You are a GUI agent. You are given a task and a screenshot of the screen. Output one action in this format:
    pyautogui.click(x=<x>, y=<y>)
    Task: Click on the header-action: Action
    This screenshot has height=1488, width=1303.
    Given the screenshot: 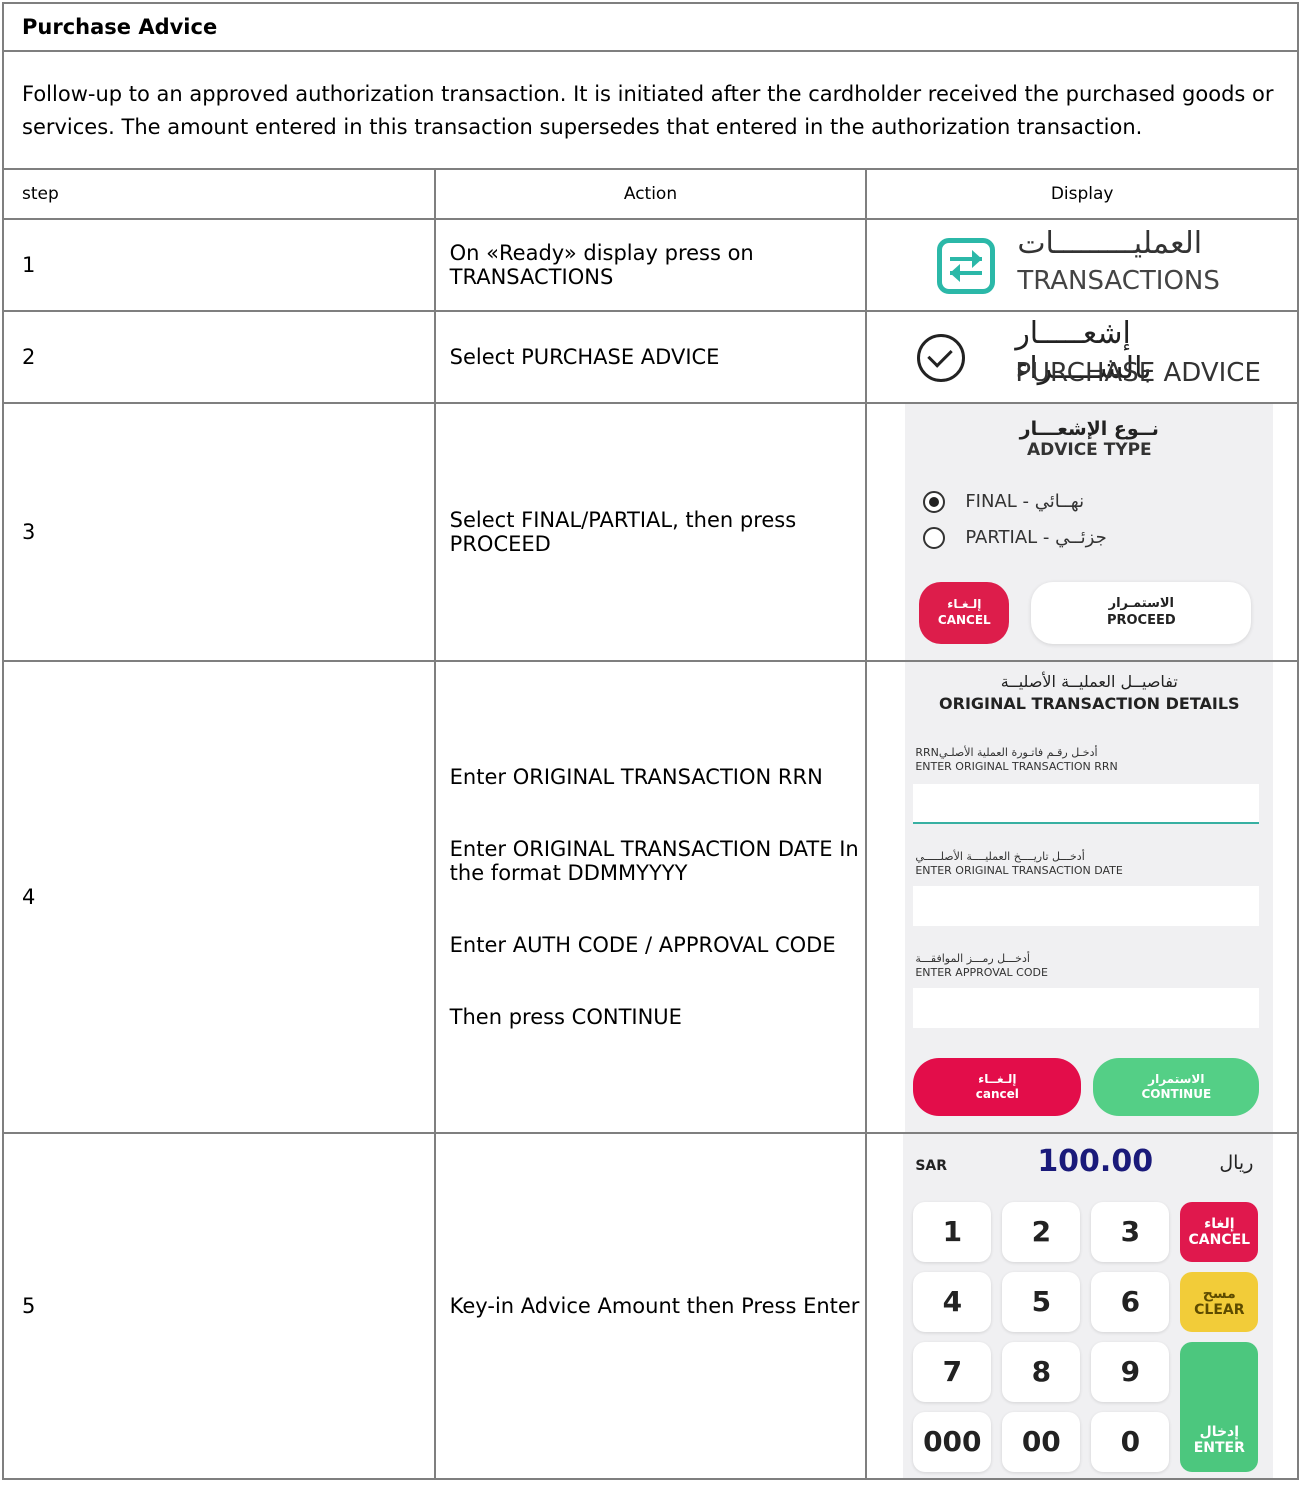 What is the action you would take?
    pyautogui.click(x=650, y=194)
    